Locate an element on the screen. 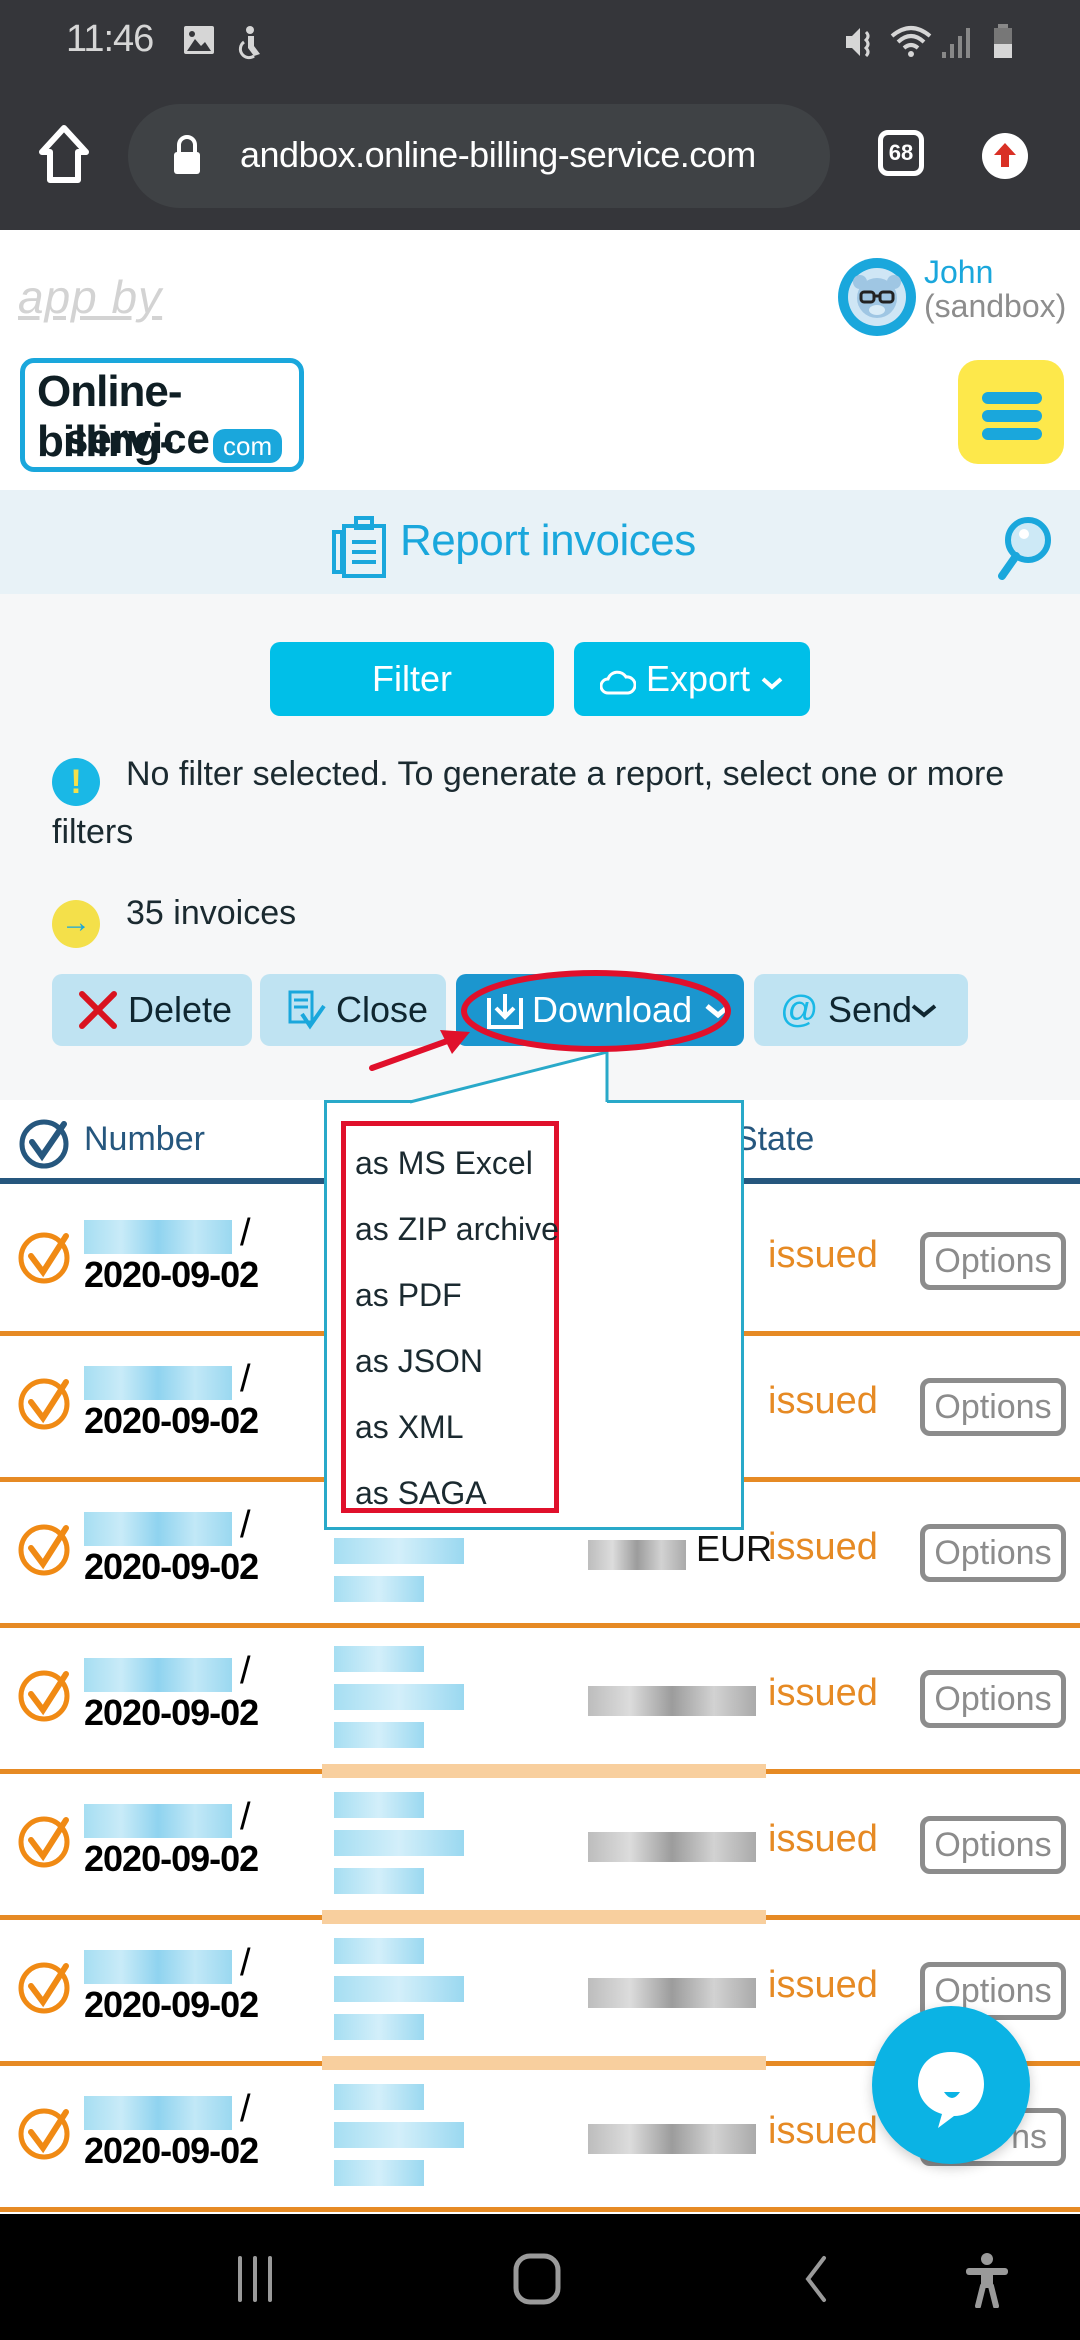 The width and height of the screenshot is (1080, 2340). url-text: andbox.online-billing-service.com is located at coordinates (498, 154).